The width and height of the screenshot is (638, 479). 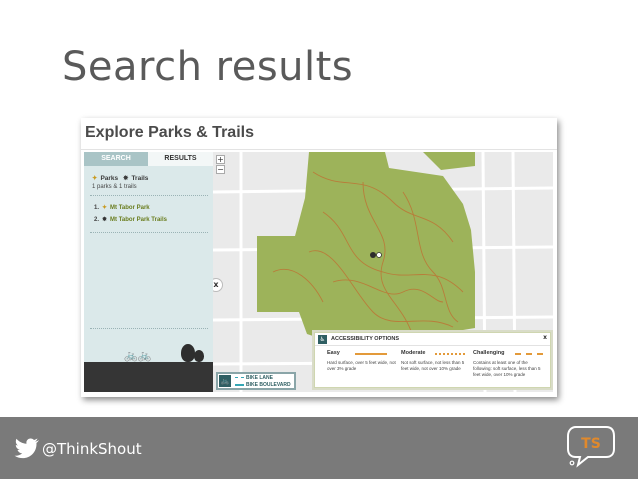 I want to click on bike-icon: 🚲, so click(x=225, y=381).